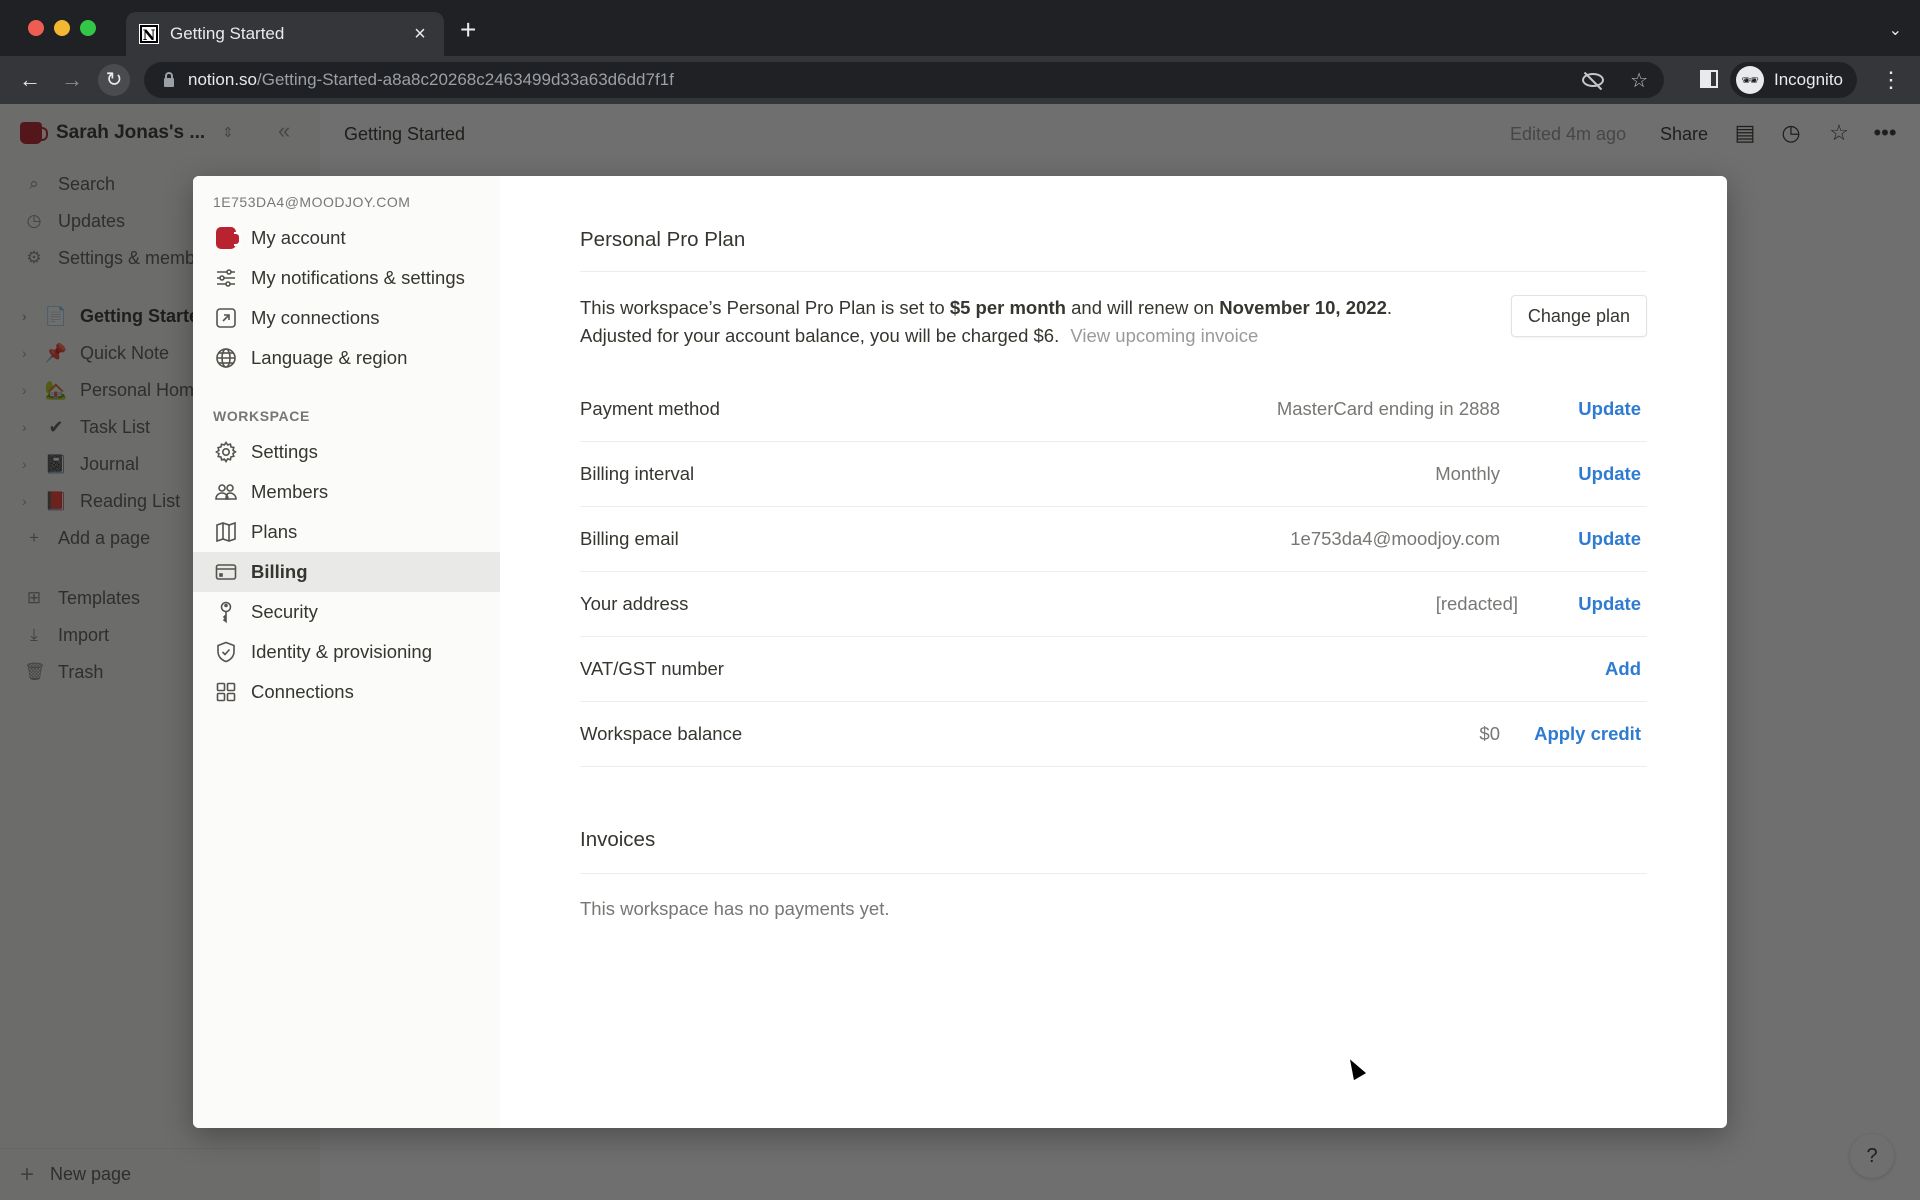  I want to click on settings-item-label: Plans, so click(274, 531).